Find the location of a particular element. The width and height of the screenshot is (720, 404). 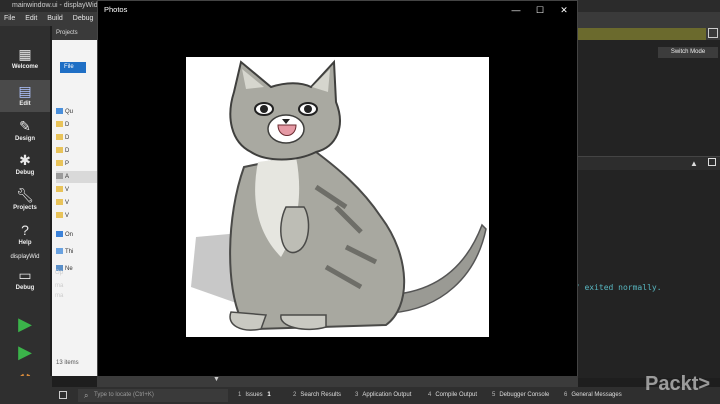

tab-general-messages: 6 General Messages is located at coordinates (593, 395).